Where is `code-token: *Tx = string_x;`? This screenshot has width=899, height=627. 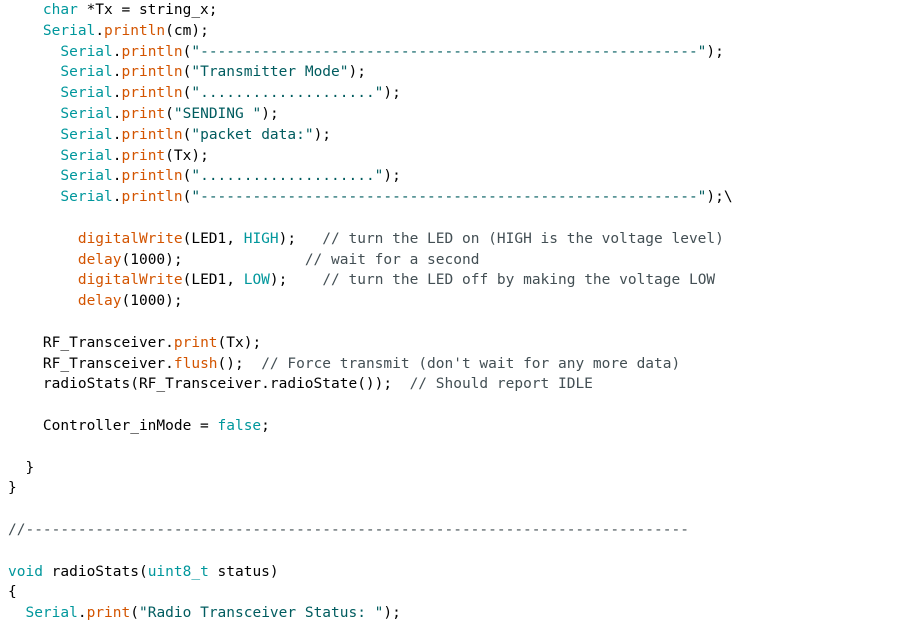 code-token: *Tx = string_x; is located at coordinates (147, 10).